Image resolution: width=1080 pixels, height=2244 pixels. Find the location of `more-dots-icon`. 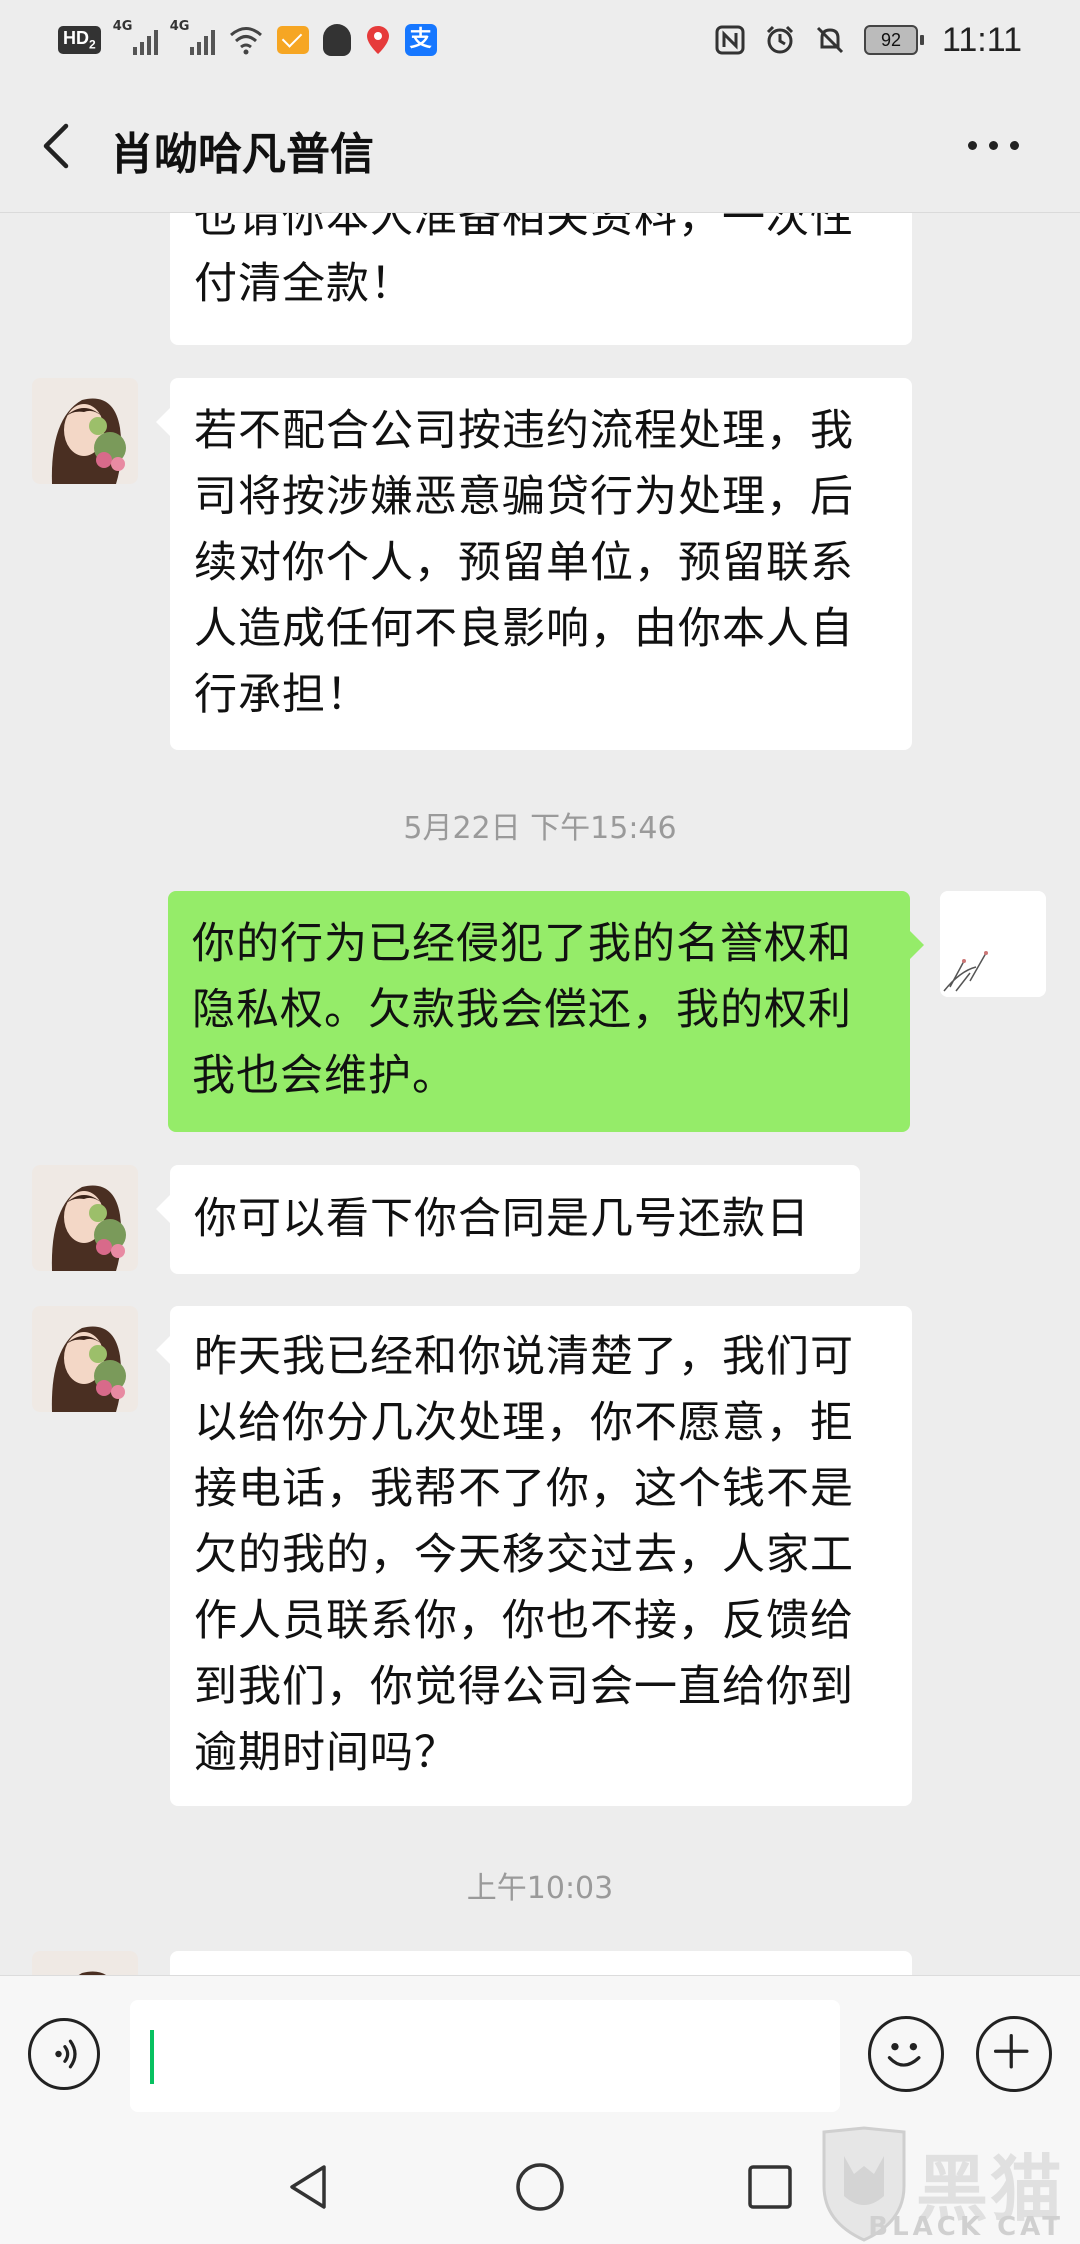

more-dots-icon is located at coordinates (998, 145).